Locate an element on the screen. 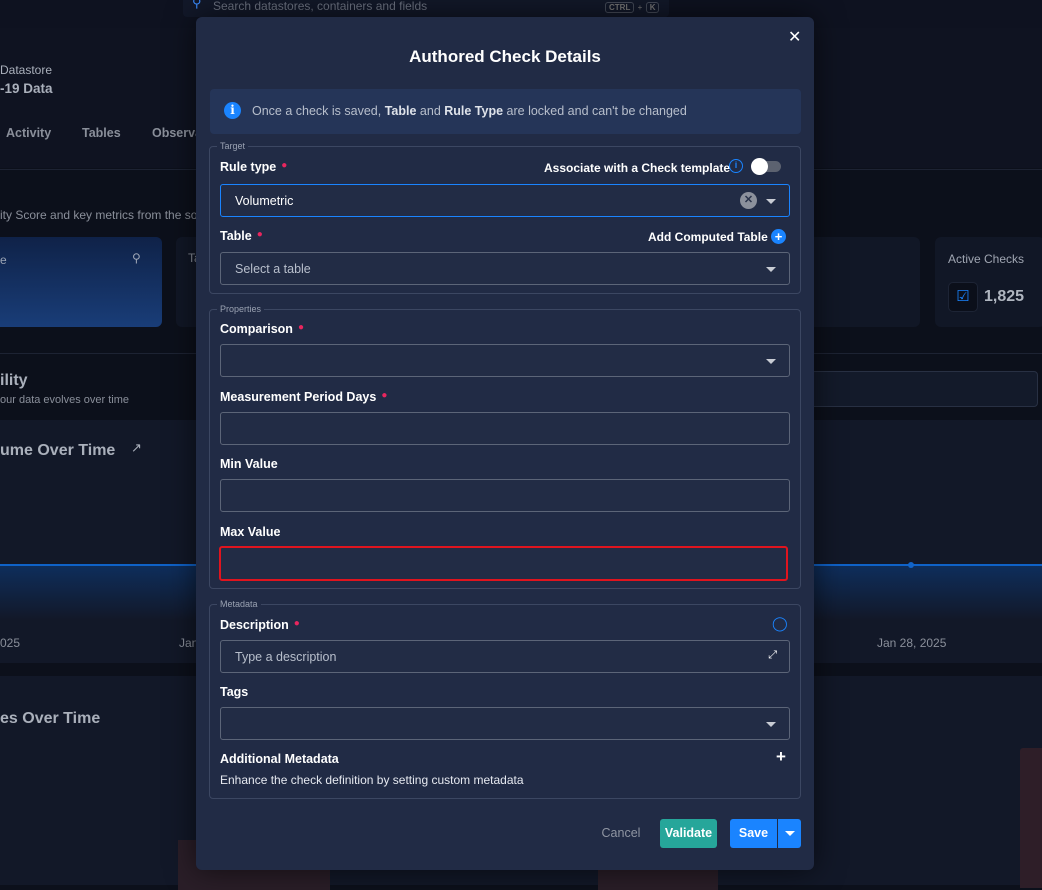  kbd-k: K is located at coordinates (652, 7).